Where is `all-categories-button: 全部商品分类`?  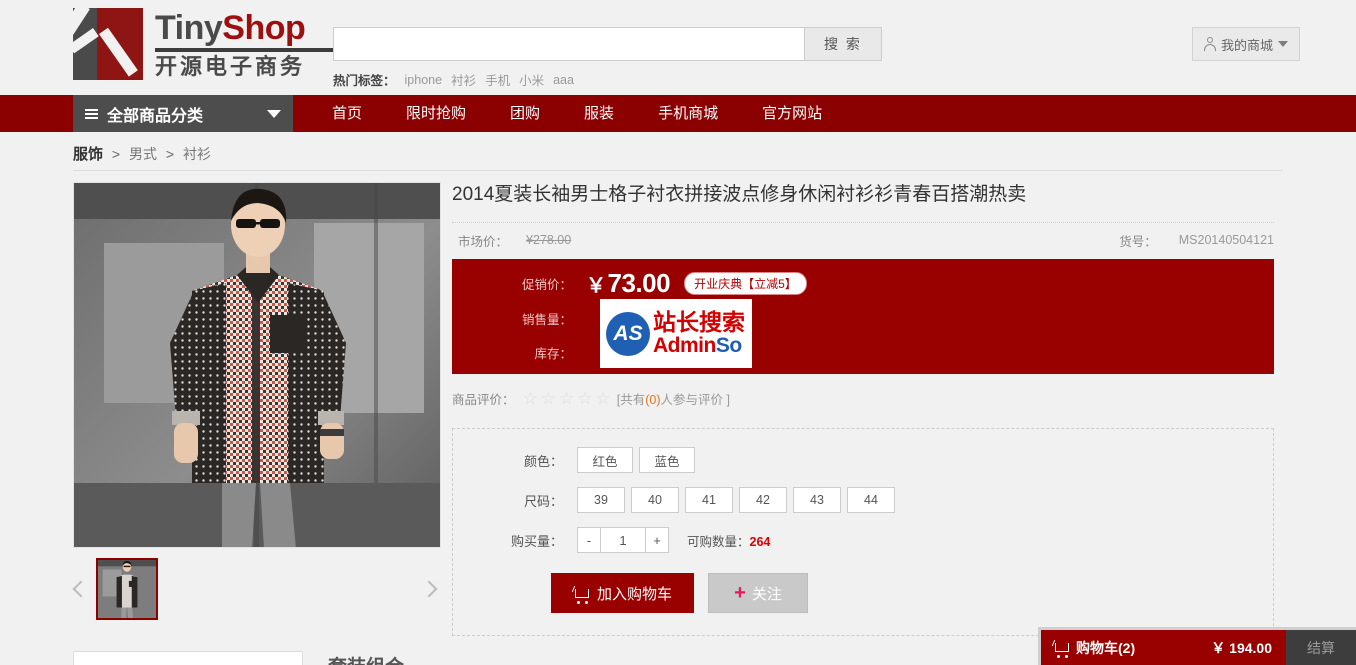 all-categories-button: 全部商品分类 is located at coordinates (183, 113).